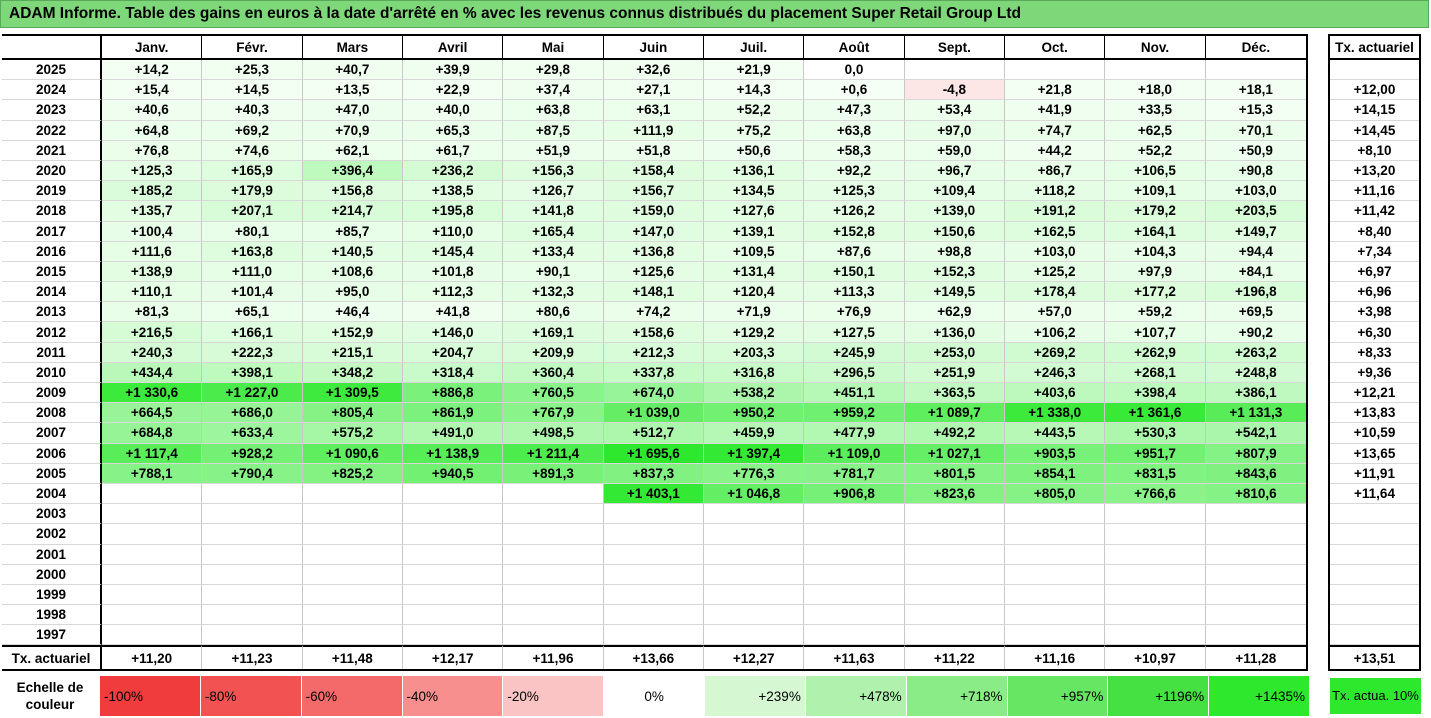 The height and width of the screenshot is (718, 1431). I want to click on year-label: 2016, so click(52, 251).